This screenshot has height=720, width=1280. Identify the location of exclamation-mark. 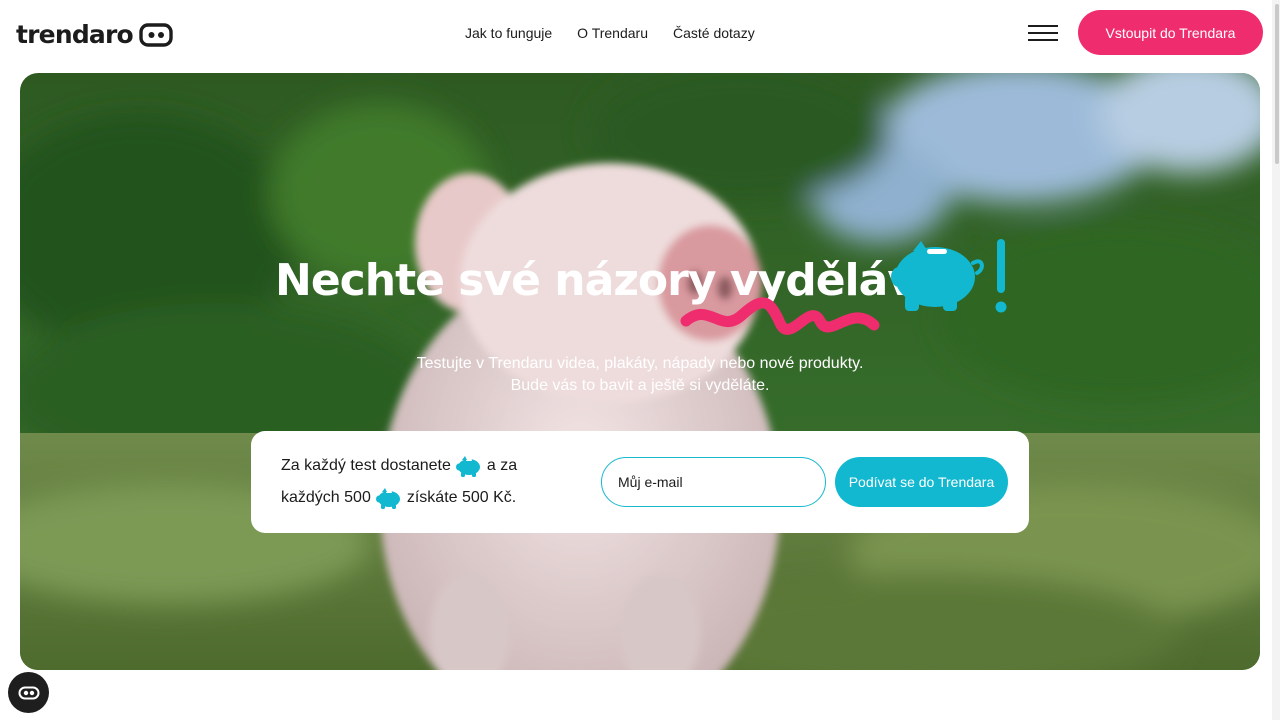
(1001, 276).